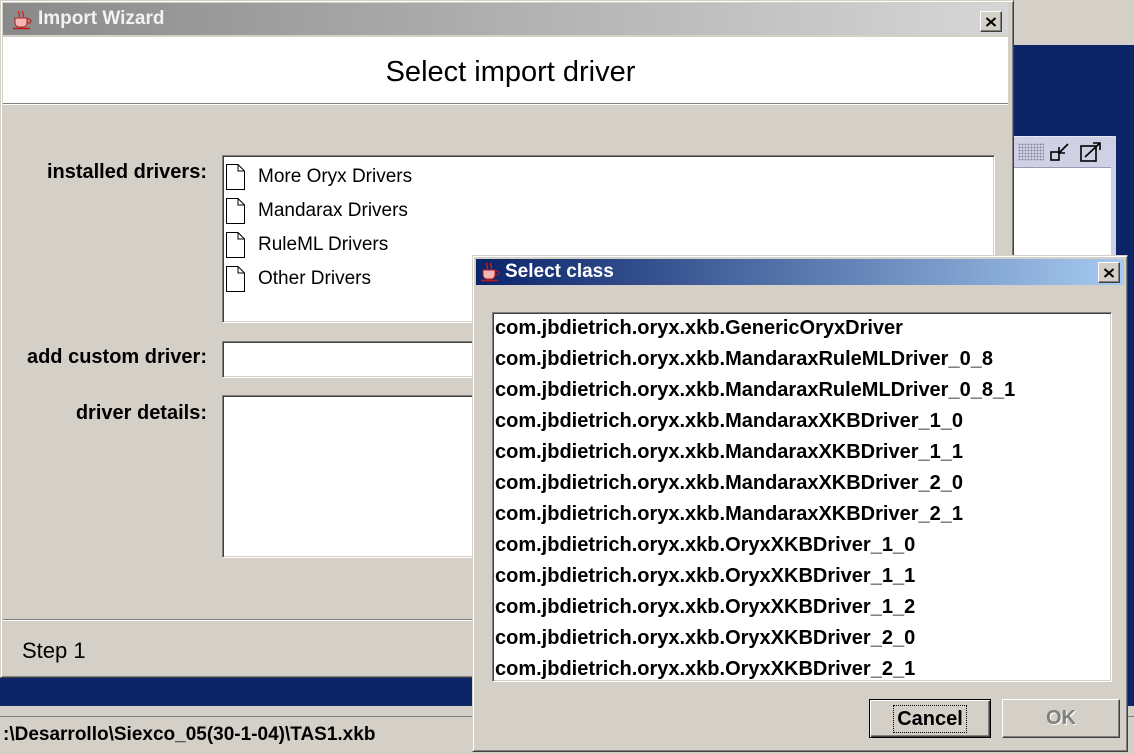 The height and width of the screenshot is (754, 1134). I want to click on maximize-icon, so click(1091, 152).